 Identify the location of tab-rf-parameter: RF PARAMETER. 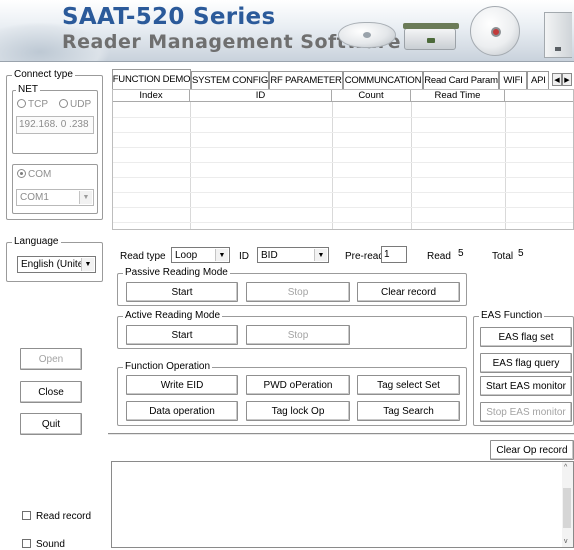
(306, 80).